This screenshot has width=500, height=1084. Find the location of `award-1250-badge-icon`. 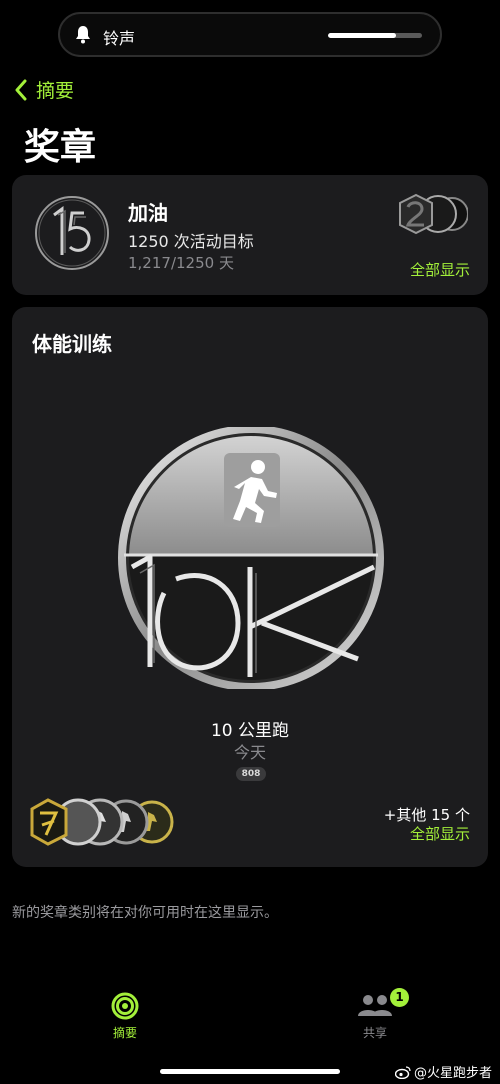

award-1250-badge-icon is located at coordinates (72, 233).